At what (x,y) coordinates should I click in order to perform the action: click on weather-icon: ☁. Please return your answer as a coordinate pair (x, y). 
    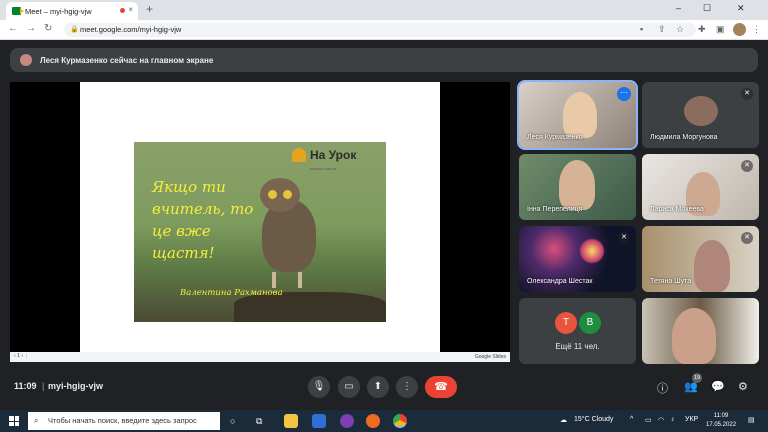
    Looking at the image, I should click on (563, 420).